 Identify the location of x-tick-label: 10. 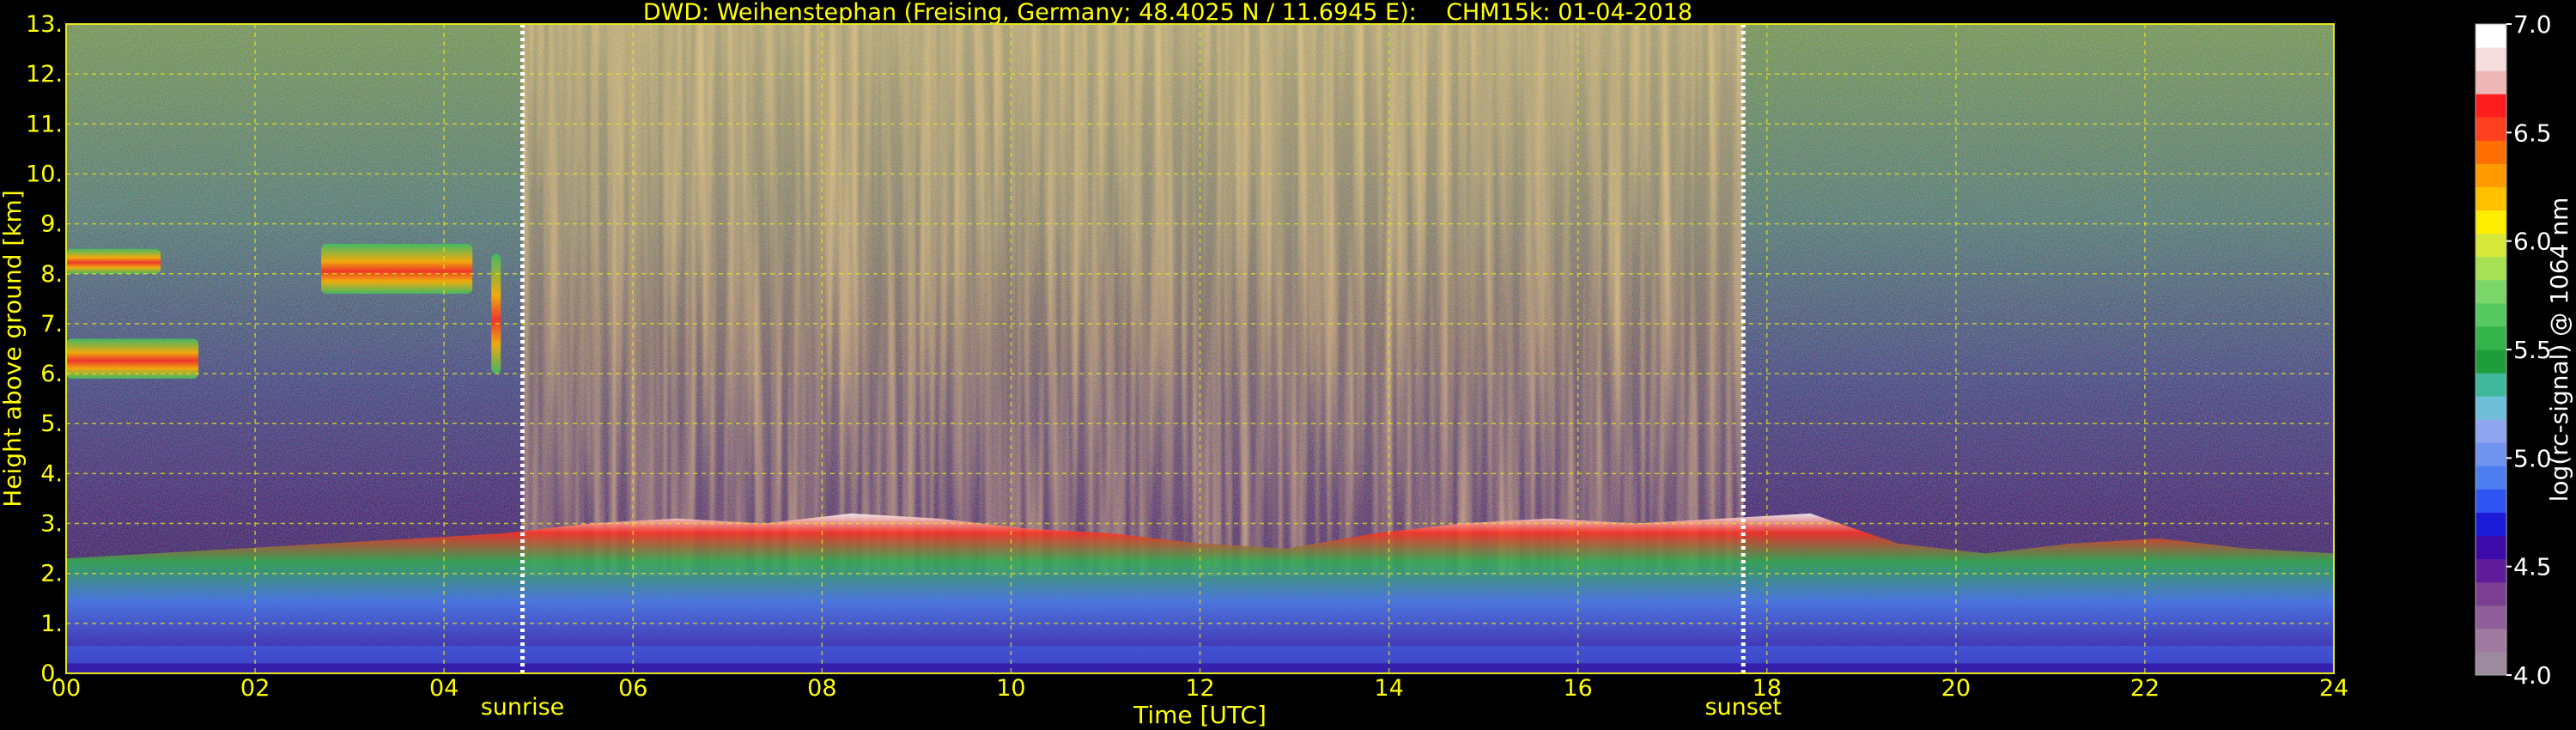
(1010, 688).